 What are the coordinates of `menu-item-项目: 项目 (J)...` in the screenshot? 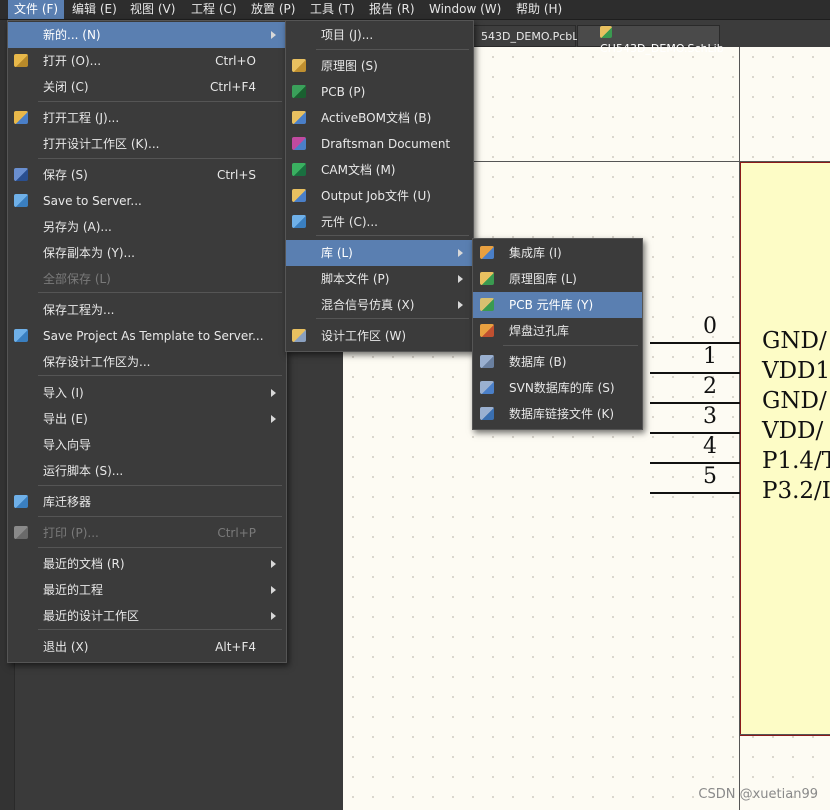 It's located at (379, 35).